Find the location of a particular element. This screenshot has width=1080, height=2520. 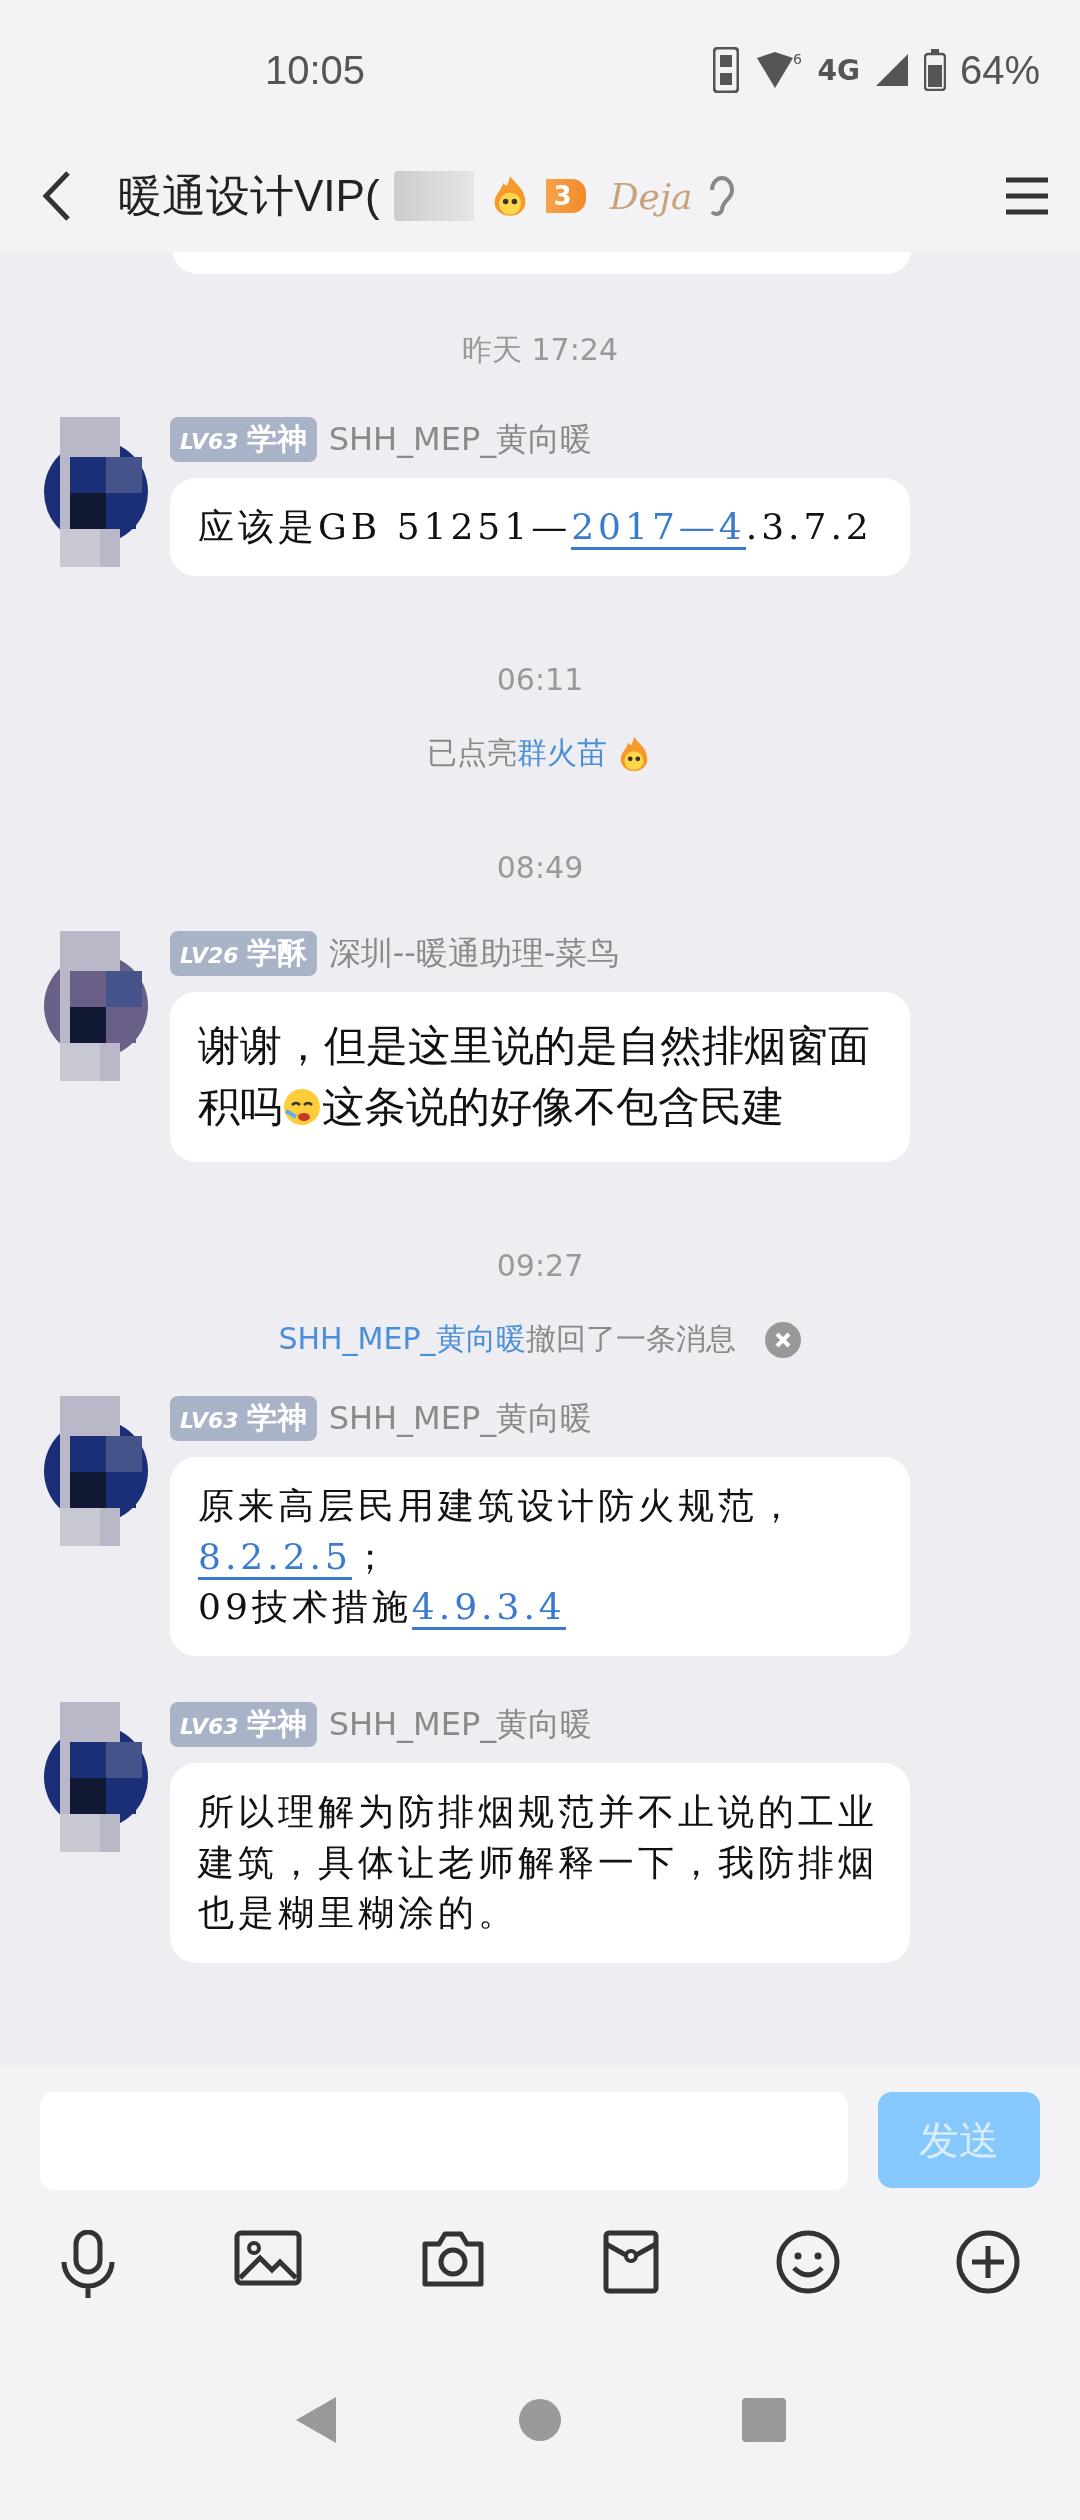

message-text: 谢谢，但是这里说的是自然排烟窗面积吗 这条说的好像不包含民建 is located at coordinates (534, 1077).